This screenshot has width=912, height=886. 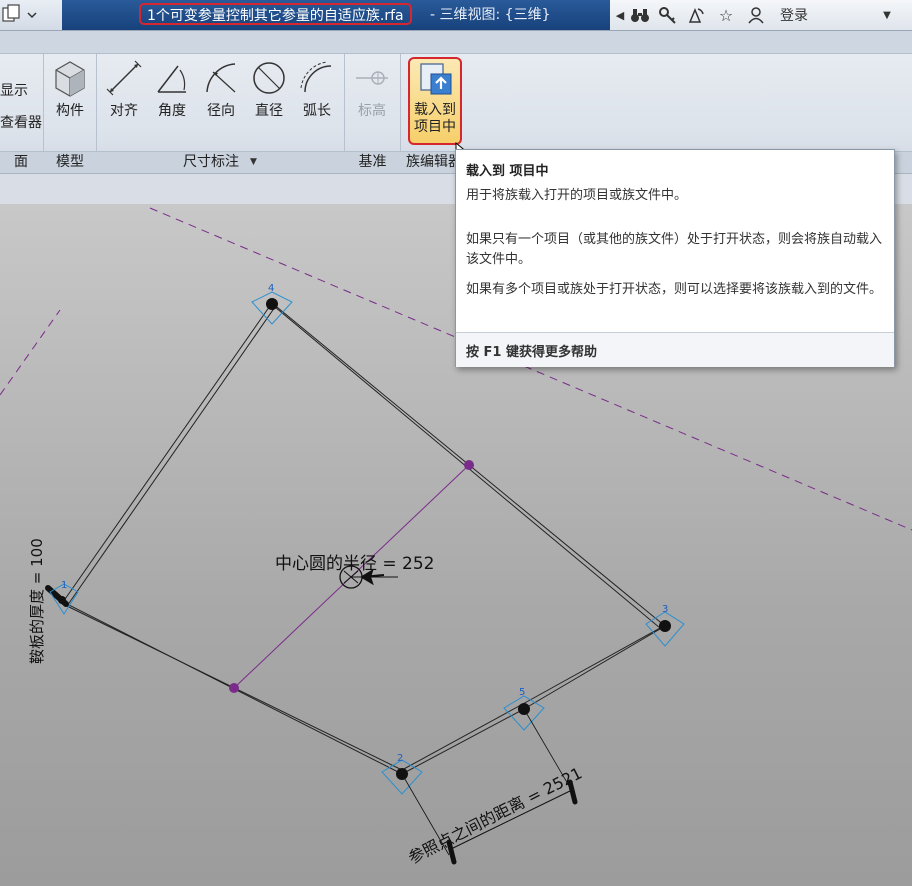 What do you see at coordinates (887, 15) in the screenshot?
I see `dropdown-arrow-icon: ▼` at bounding box center [887, 15].